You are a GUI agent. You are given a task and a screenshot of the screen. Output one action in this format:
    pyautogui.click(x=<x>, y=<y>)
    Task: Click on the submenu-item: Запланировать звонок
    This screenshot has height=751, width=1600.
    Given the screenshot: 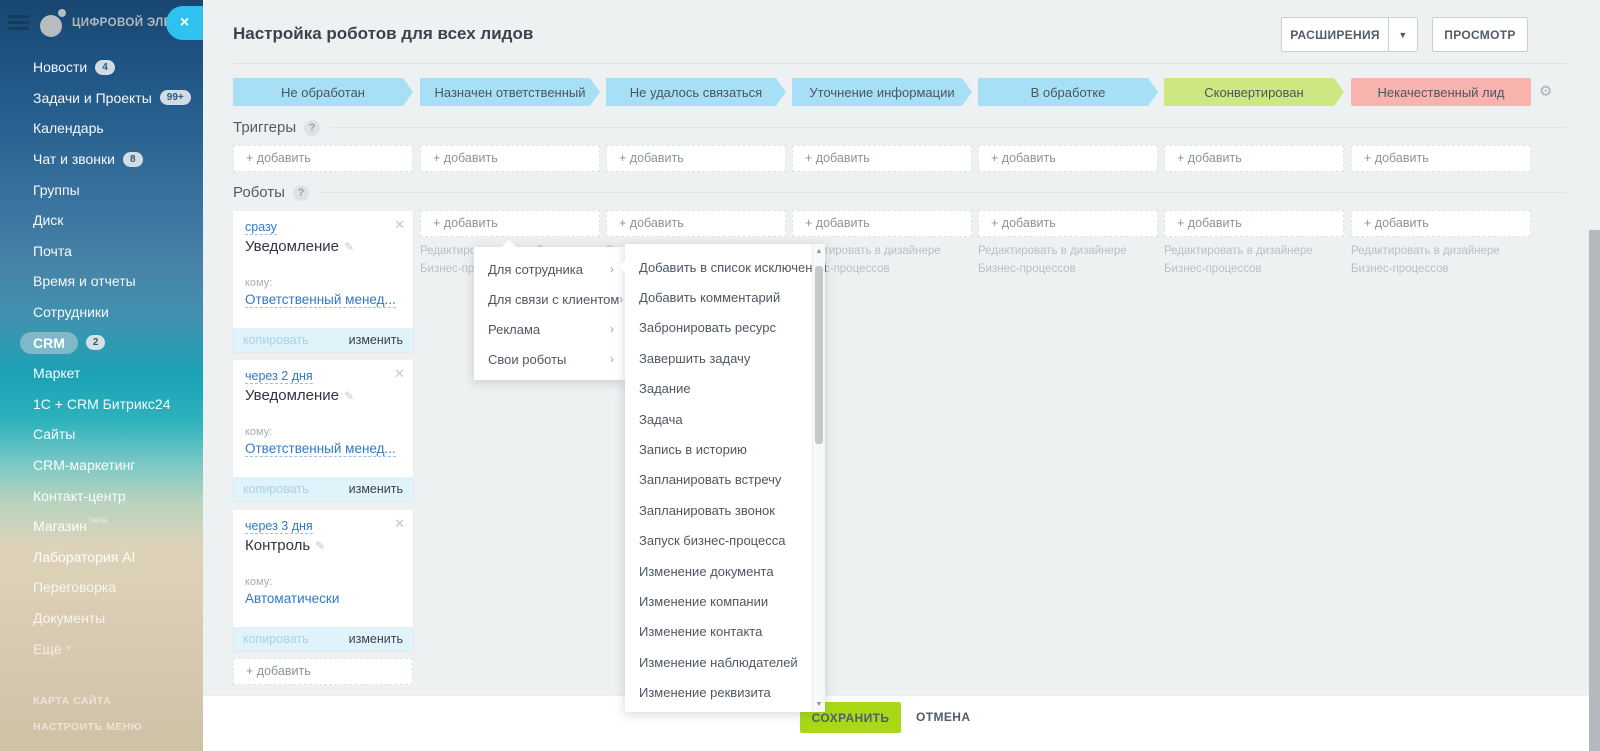 What is the action you would take?
    pyautogui.click(x=725, y=510)
    